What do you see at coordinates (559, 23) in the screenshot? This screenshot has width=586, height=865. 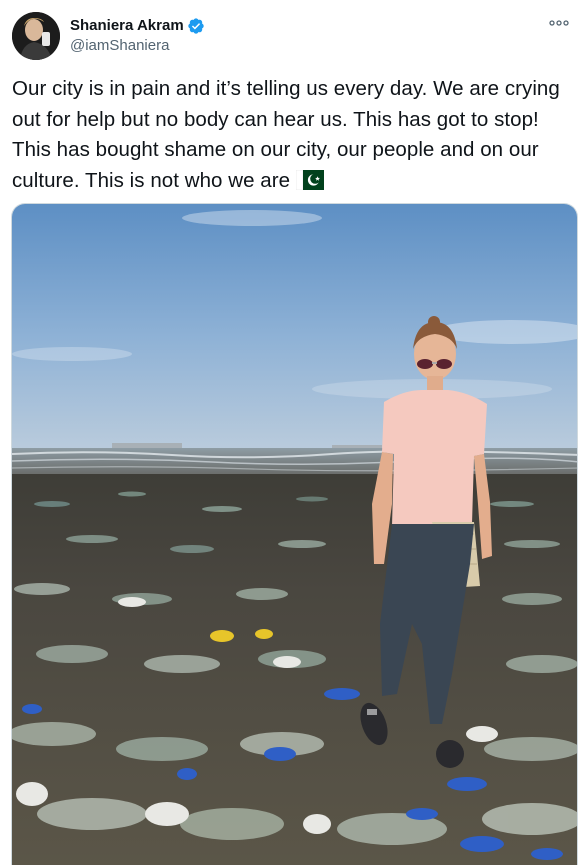 I see `more-horizontal-icon` at bounding box center [559, 23].